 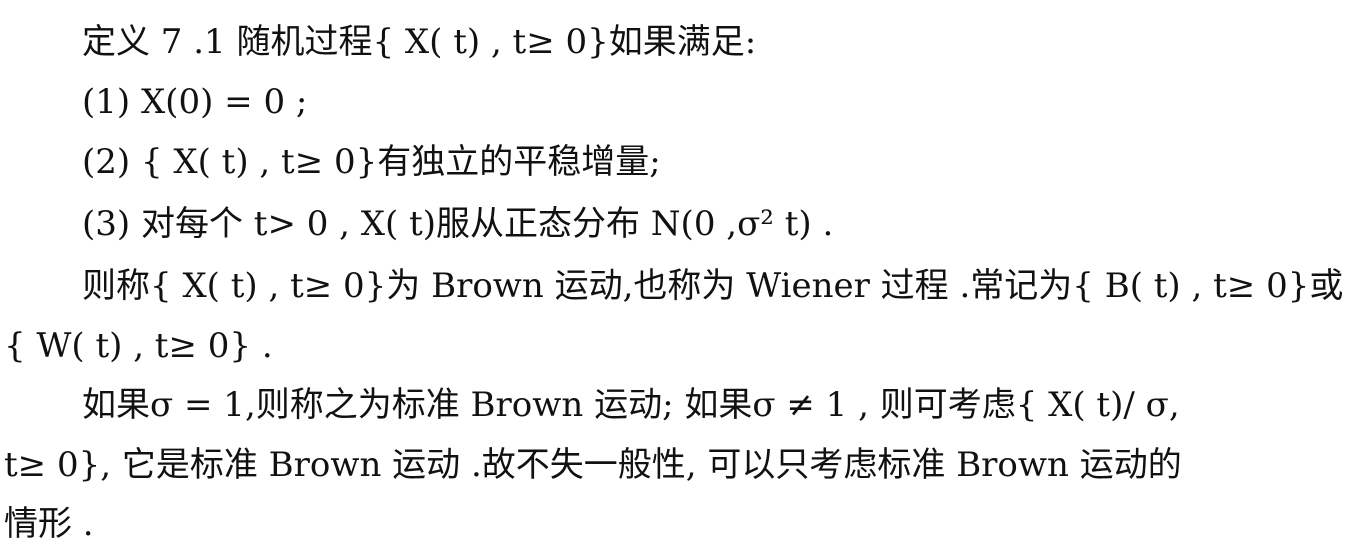 What do you see at coordinates (458, 224) in the screenshot?
I see `text-line: (3) 对每个 t> 0 , X( t)服从正态分布 N(0 ,σ² t) .` at bounding box center [458, 224].